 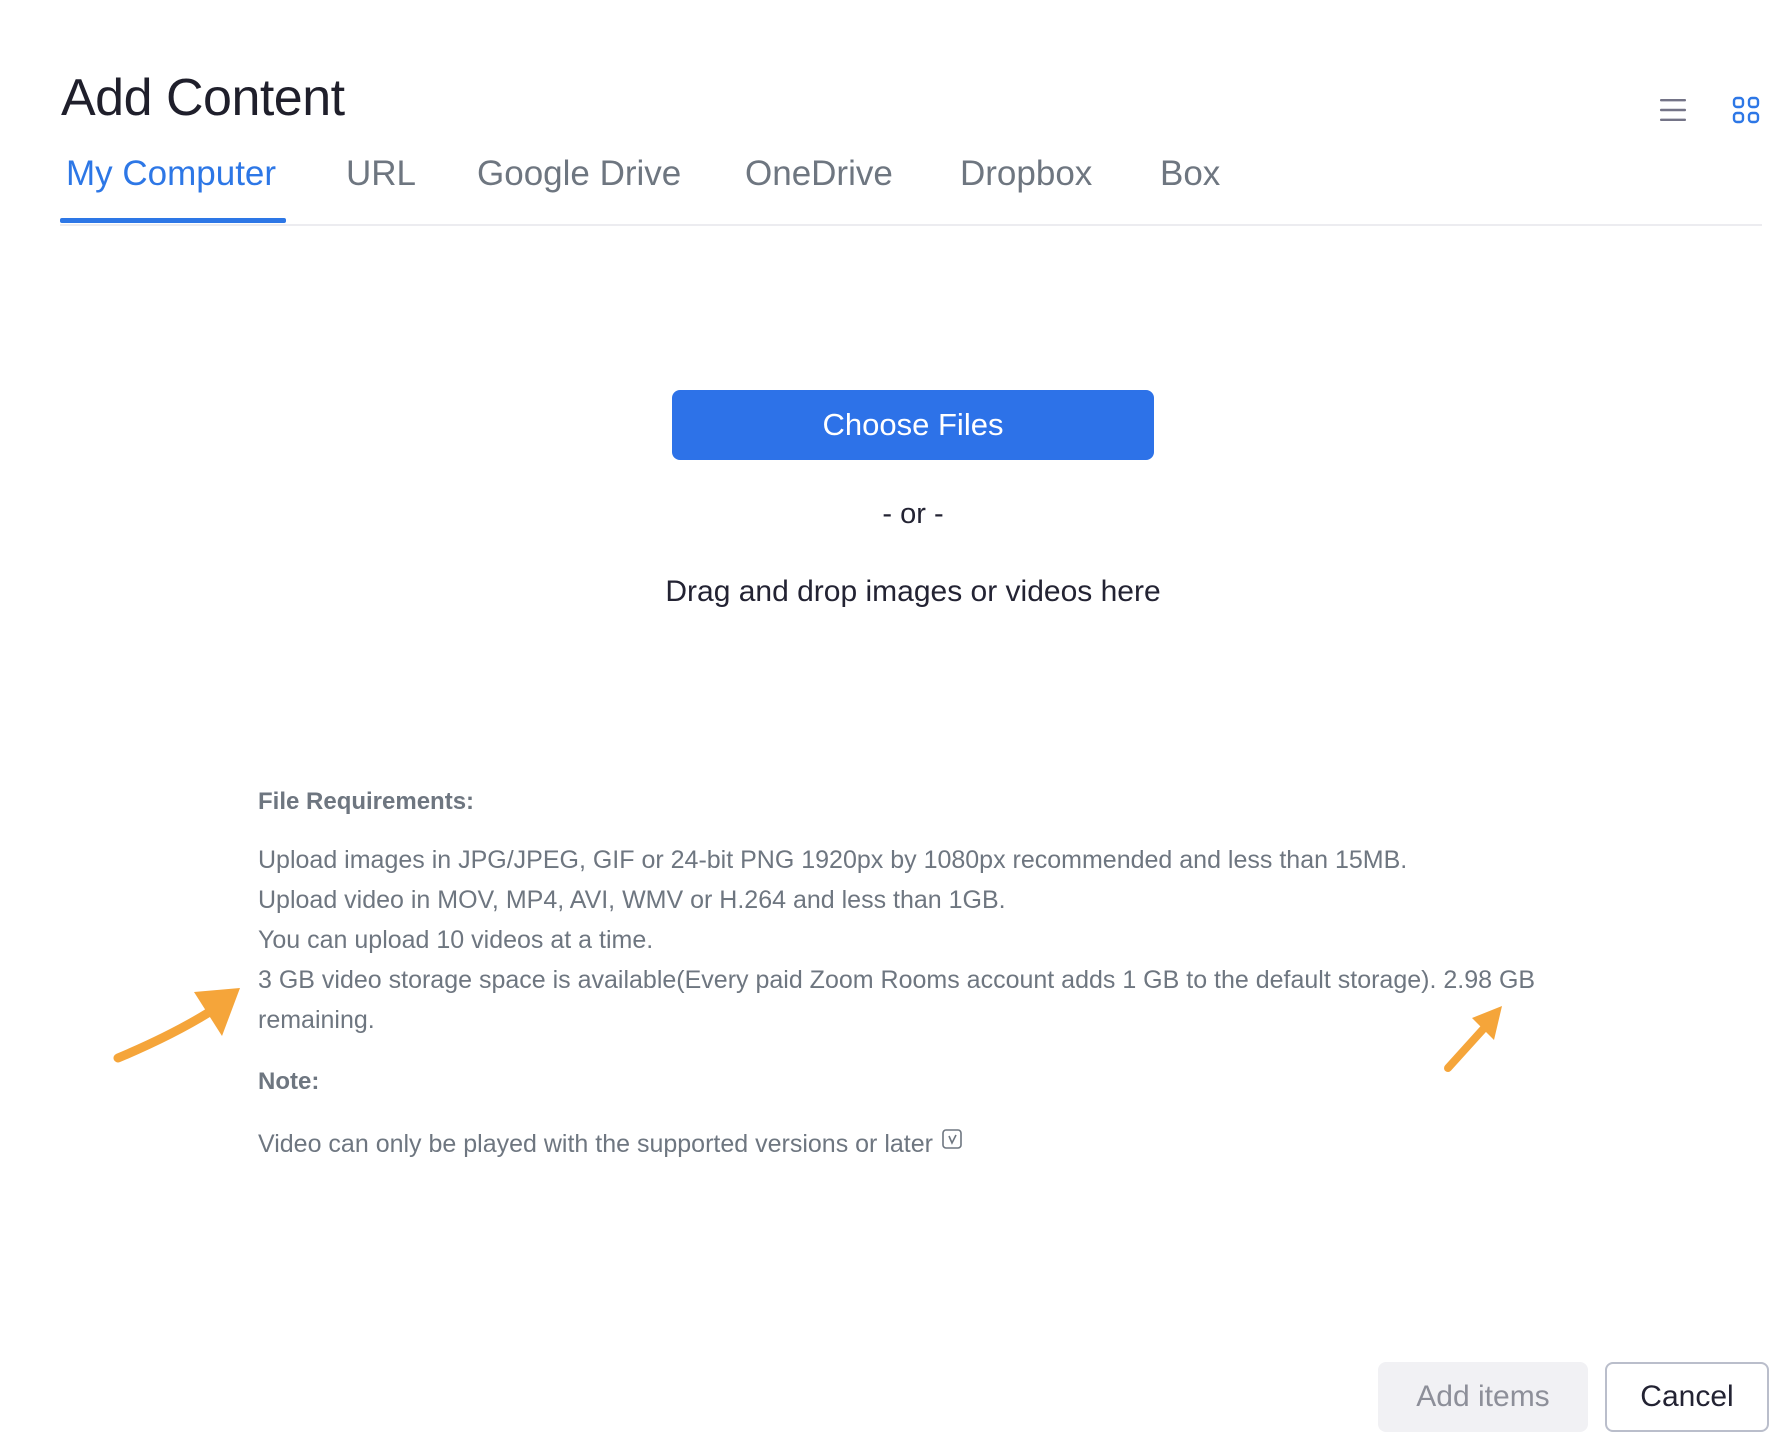 What do you see at coordinates (913, 514) in the screenshot?
I see `or-separator: - or -` at bounding box center [913, 514].